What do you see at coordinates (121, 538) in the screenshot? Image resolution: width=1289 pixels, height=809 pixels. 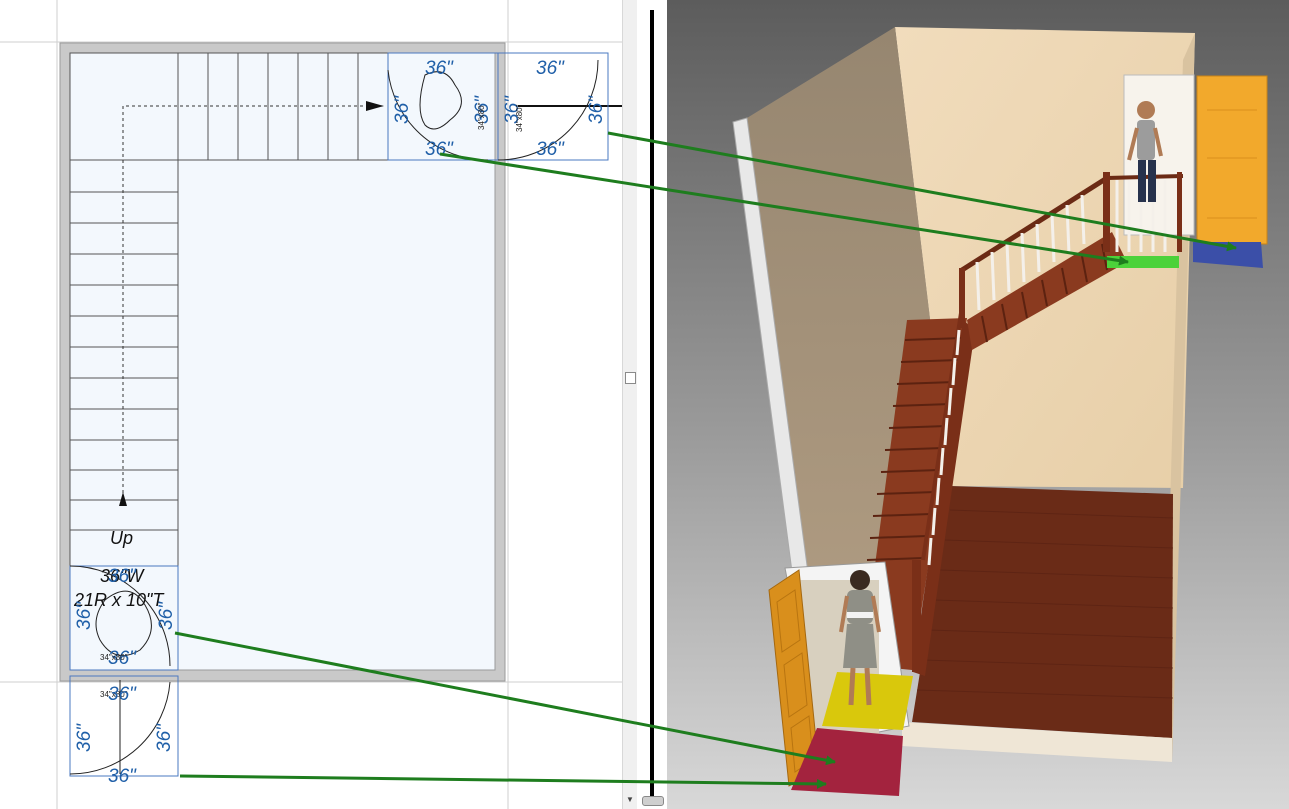 I see `stair-label-up: Up` at bounding box center [121, 538].